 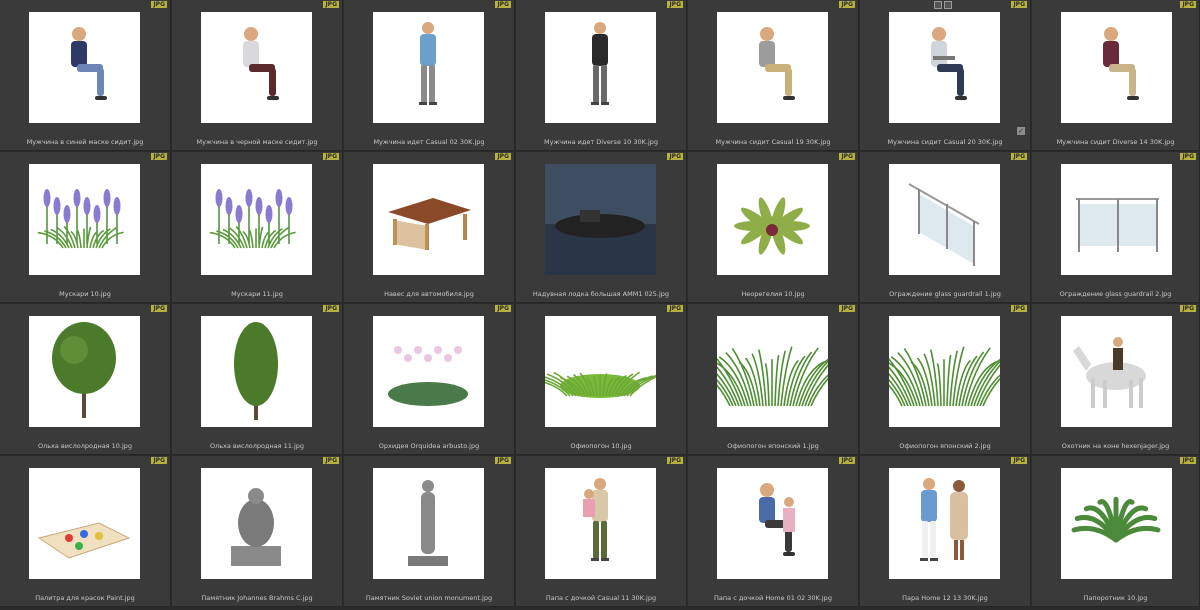 I want to click on thumbnail-item: JPG Неорегелия 10.jpg, so click(x=773, y=227).